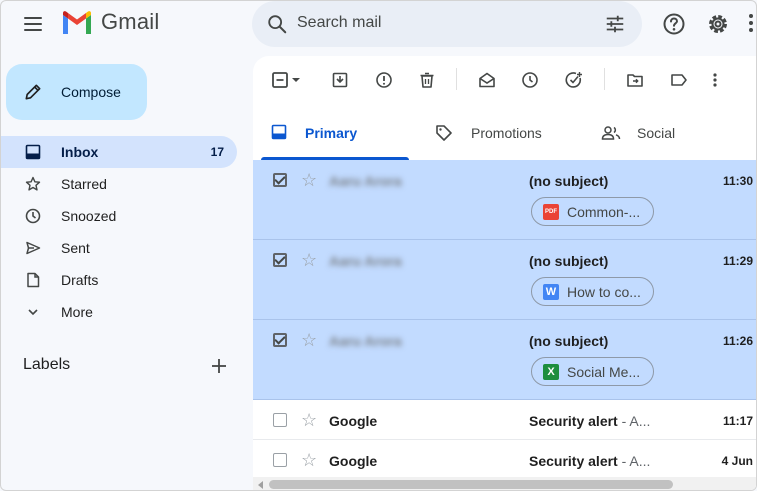 This screenshot has width=757, height=491. Describe the element at coordinates (110, 22) in the screenshot. I see `gmail-logo: Gmail` at that location.